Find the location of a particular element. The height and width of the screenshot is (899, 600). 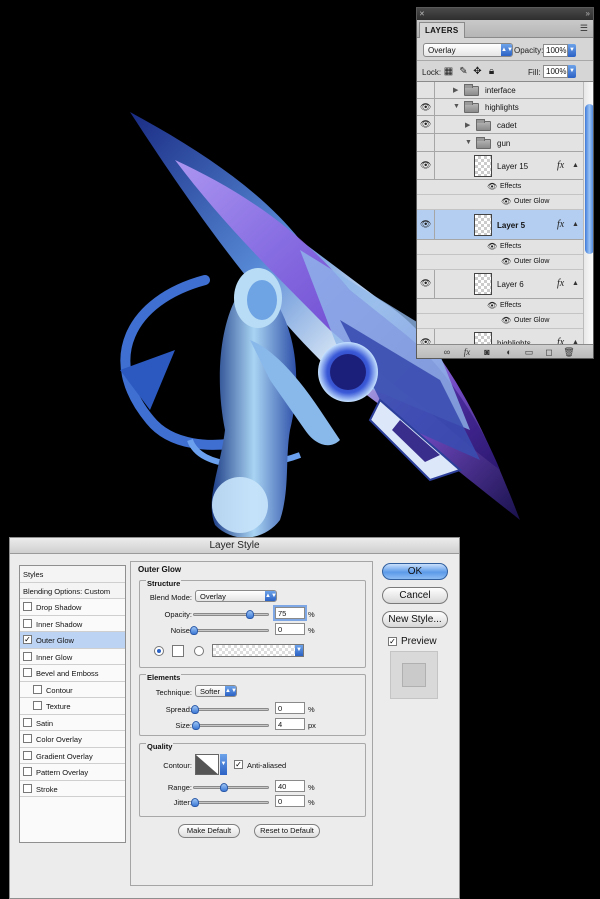

gradient-radio is located at coordinates (199, 651).